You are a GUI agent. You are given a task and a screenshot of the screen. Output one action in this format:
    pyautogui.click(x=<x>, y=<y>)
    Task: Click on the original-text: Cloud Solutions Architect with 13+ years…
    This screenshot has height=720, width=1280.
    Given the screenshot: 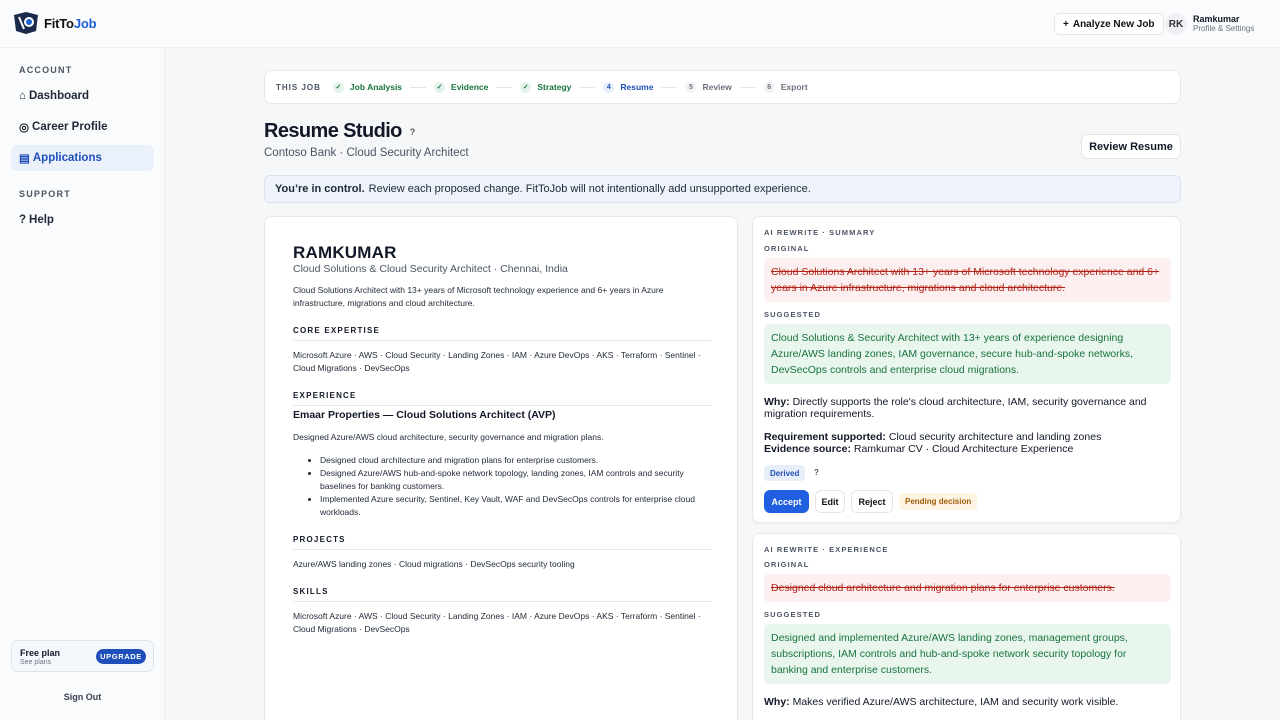 What is the action you would take?
    pyautogui.click(x=967, y=280)
    